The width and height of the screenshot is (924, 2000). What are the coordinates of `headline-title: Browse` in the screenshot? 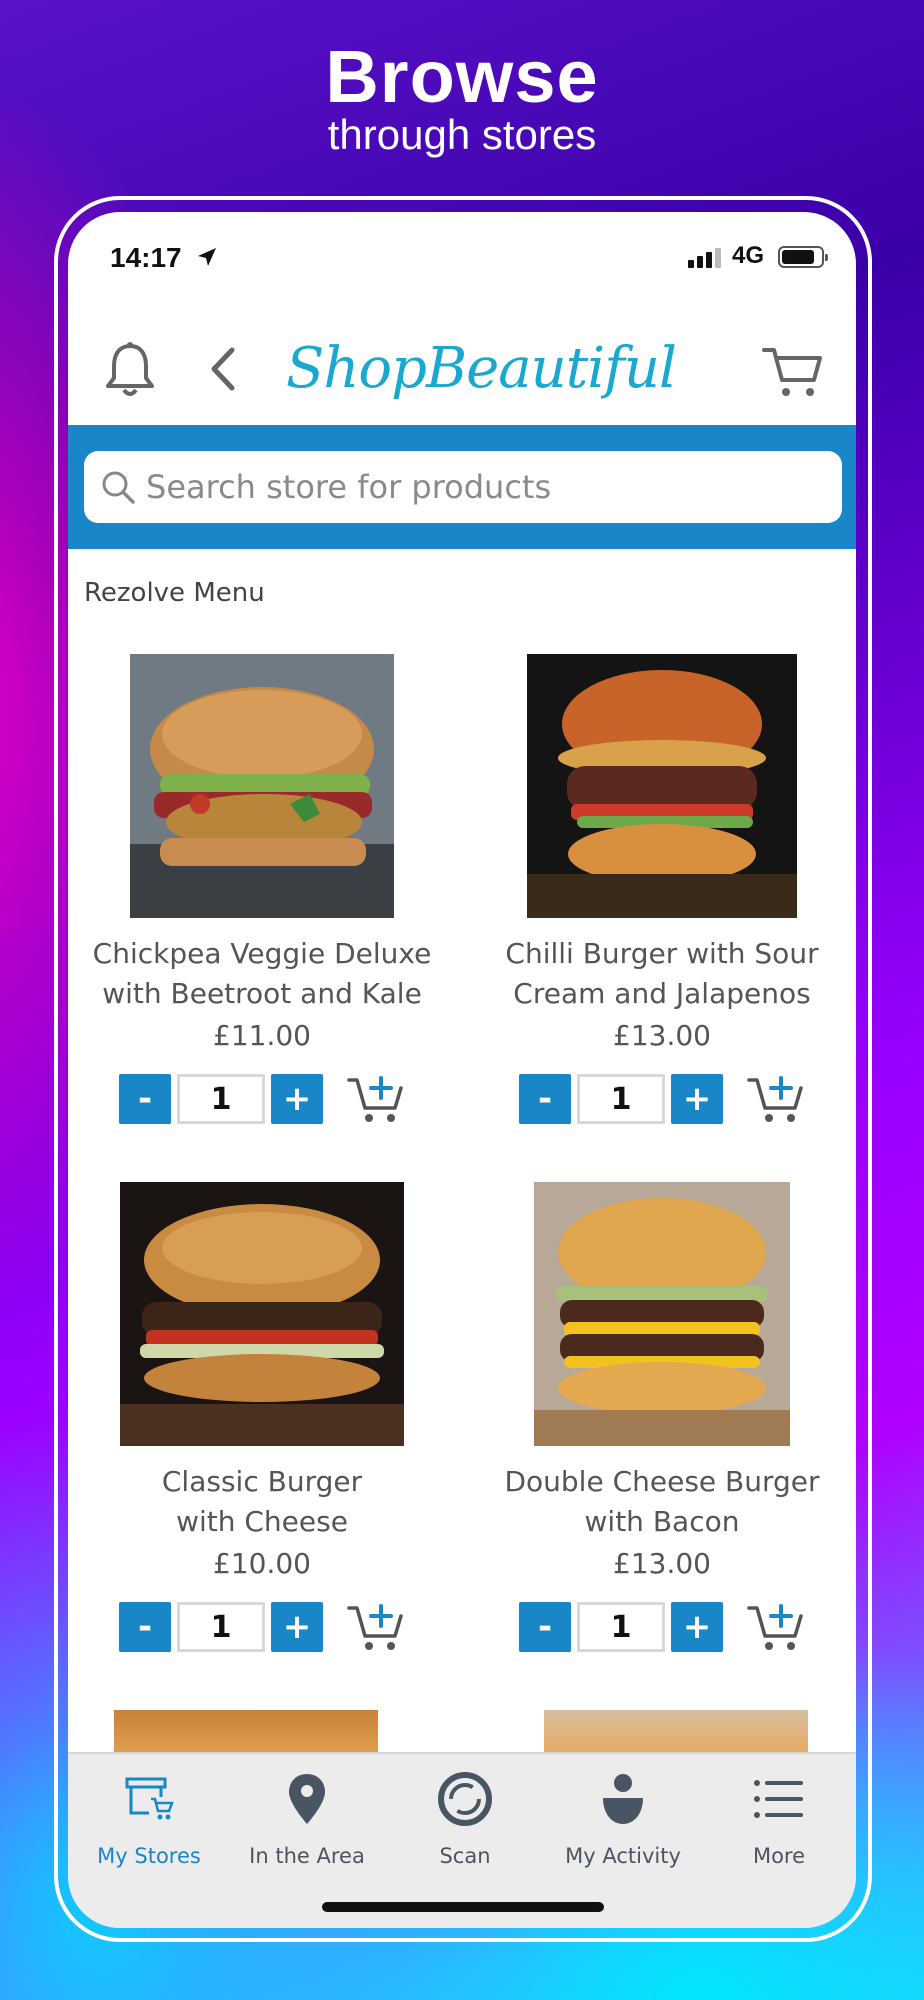 It's located at (462, 76).